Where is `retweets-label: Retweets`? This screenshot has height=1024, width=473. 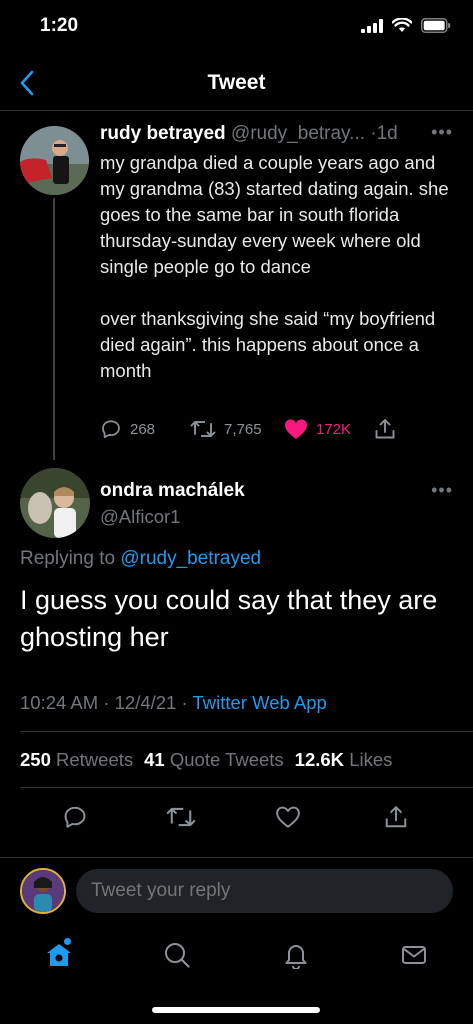
retweets-label: Retweets is located at coordinates (95, 759).